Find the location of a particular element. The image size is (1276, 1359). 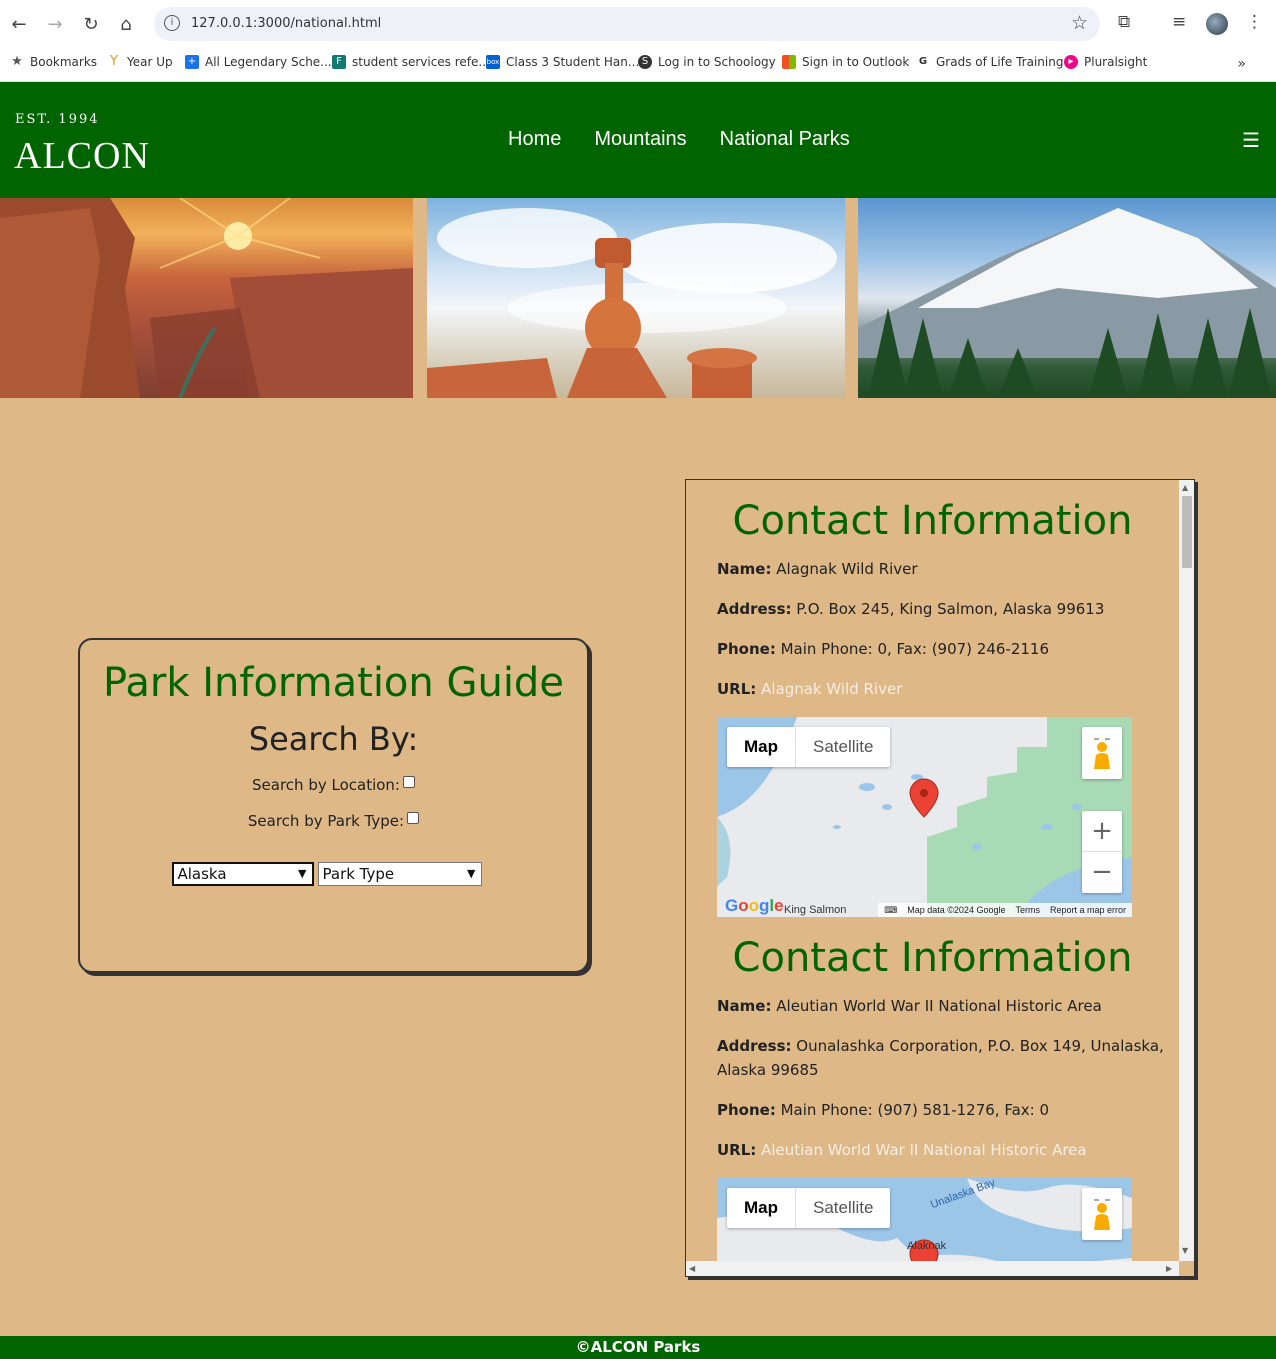

guide-title: Park Information Guide is located at coordinates (333, 683).